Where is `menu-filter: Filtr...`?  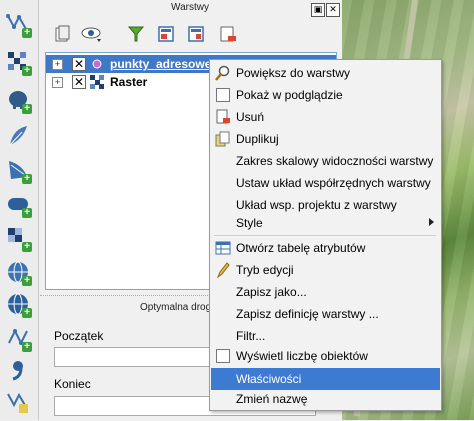 menu-filter: Filtr... is located at coordinates (325, 336).